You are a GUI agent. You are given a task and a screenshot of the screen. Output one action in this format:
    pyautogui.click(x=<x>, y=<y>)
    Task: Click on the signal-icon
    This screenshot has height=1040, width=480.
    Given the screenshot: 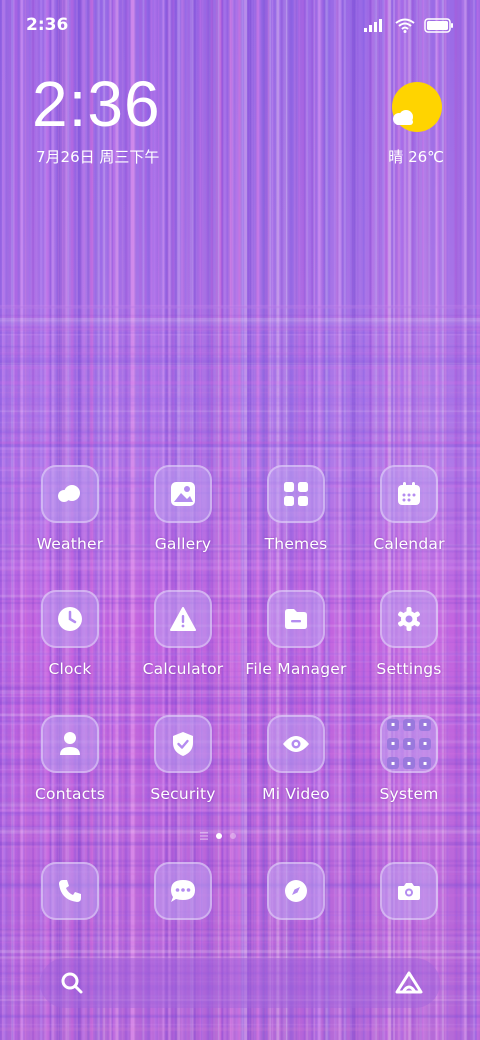 What is the action you would take?
    pyautogui.click(x=373, y=25)
    